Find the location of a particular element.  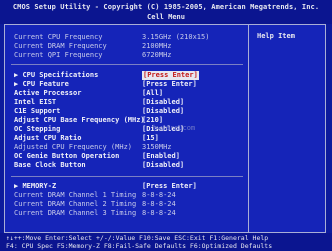

menu-title: Cell Menu is located at coordinates (166, 17).